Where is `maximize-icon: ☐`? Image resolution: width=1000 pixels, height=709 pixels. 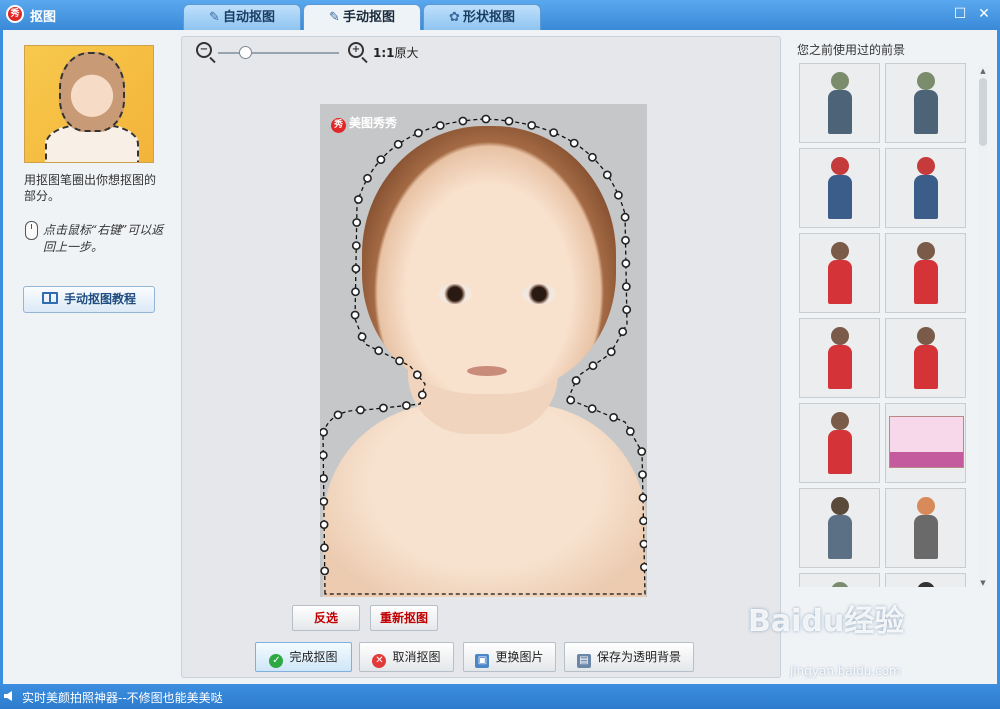
maximize-icon: ☐ is located at coordinates (960, 14).